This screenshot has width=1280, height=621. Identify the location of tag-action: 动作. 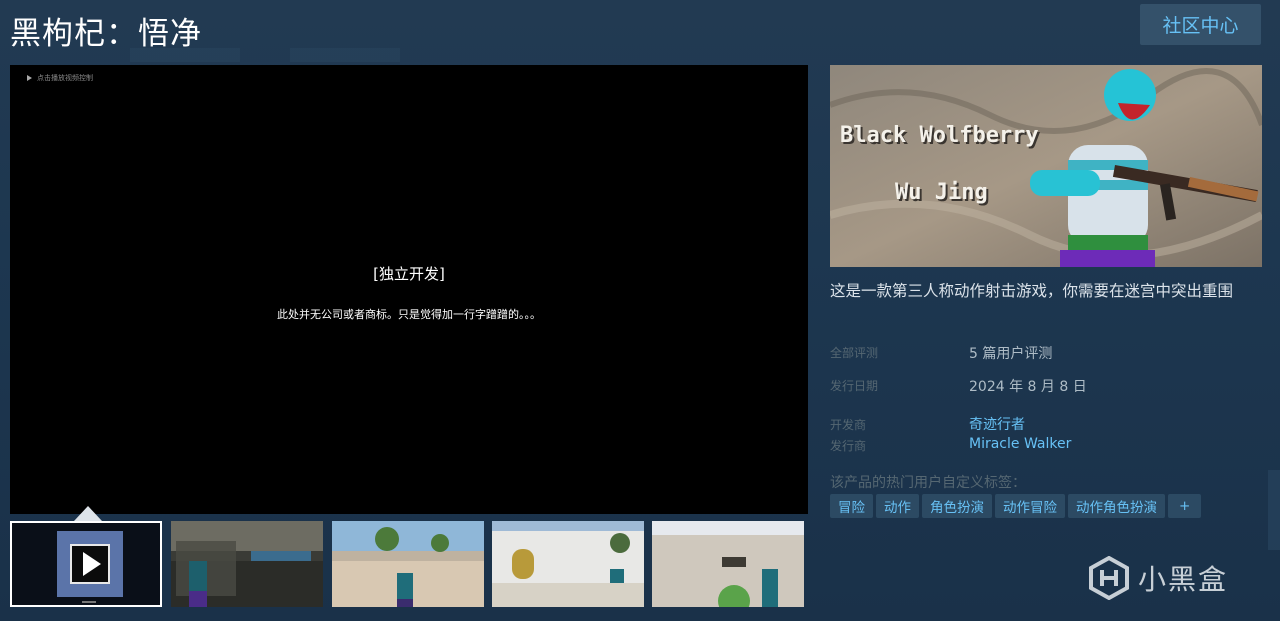
(897, 506).